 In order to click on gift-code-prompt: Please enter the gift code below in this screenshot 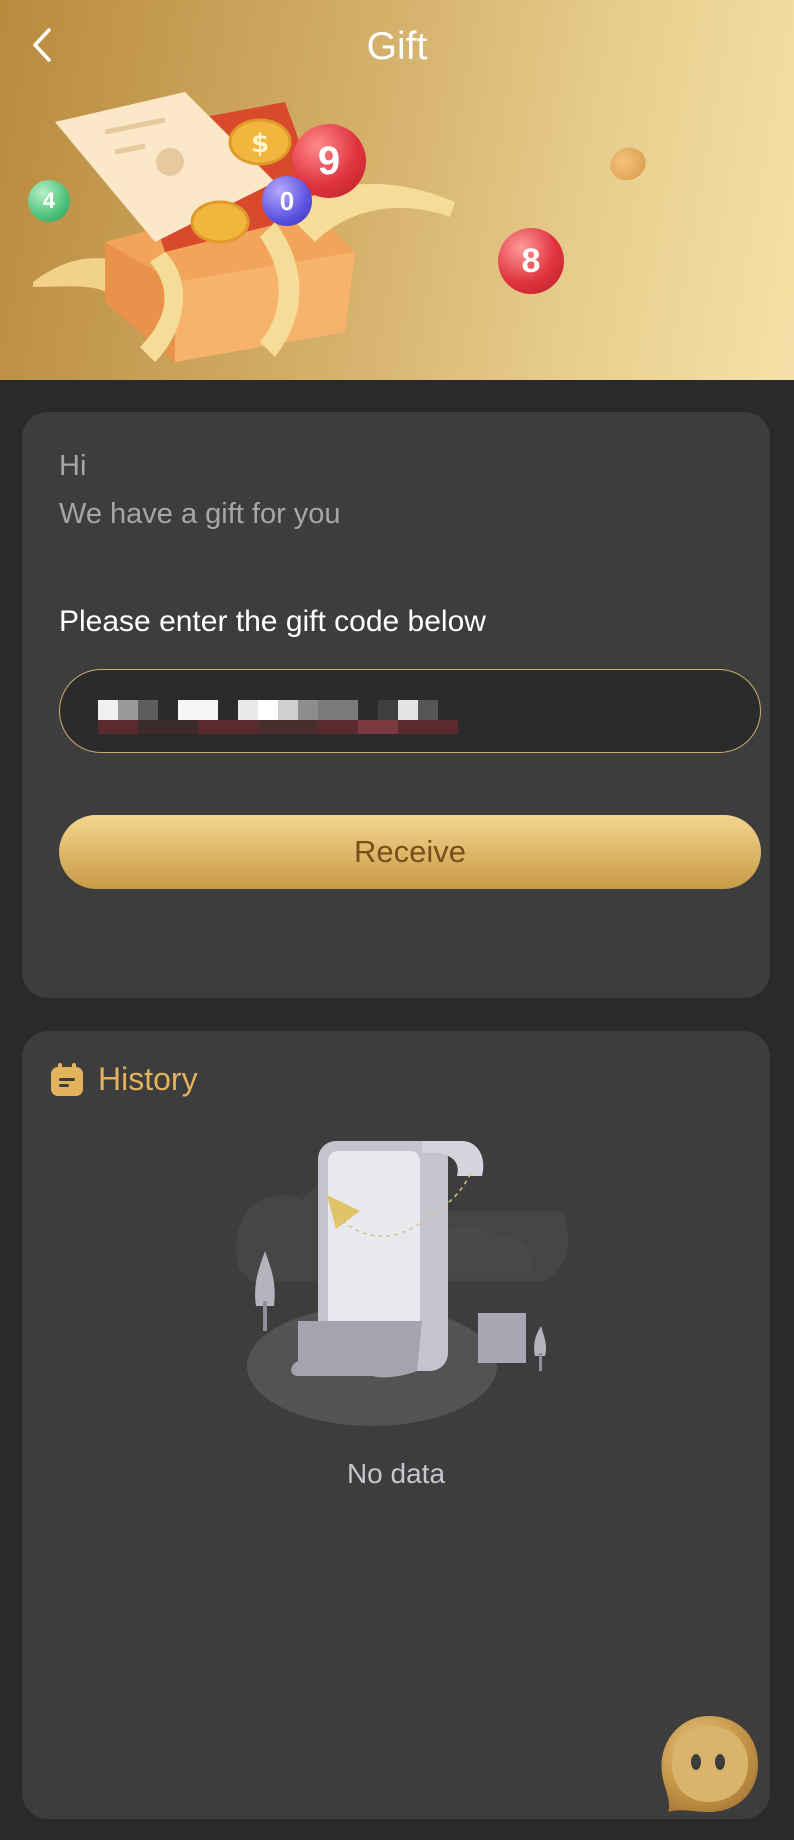, I will do `click(272, 621)`.